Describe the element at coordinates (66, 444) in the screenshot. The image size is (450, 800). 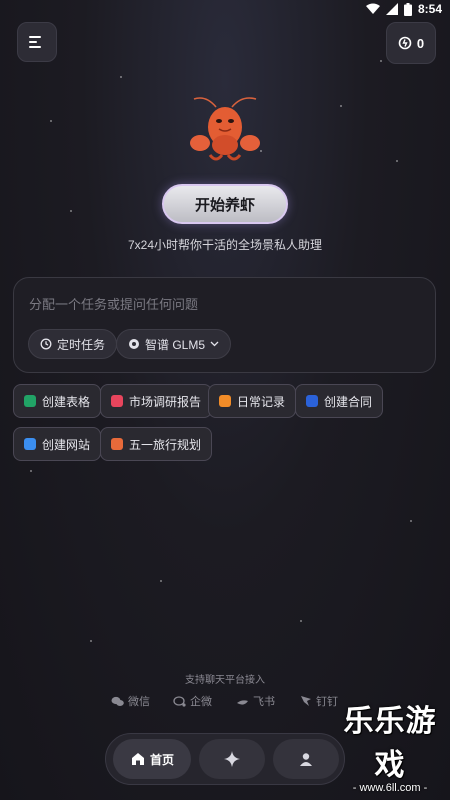
I see `quick-tool-label: 创建网站` at that location.